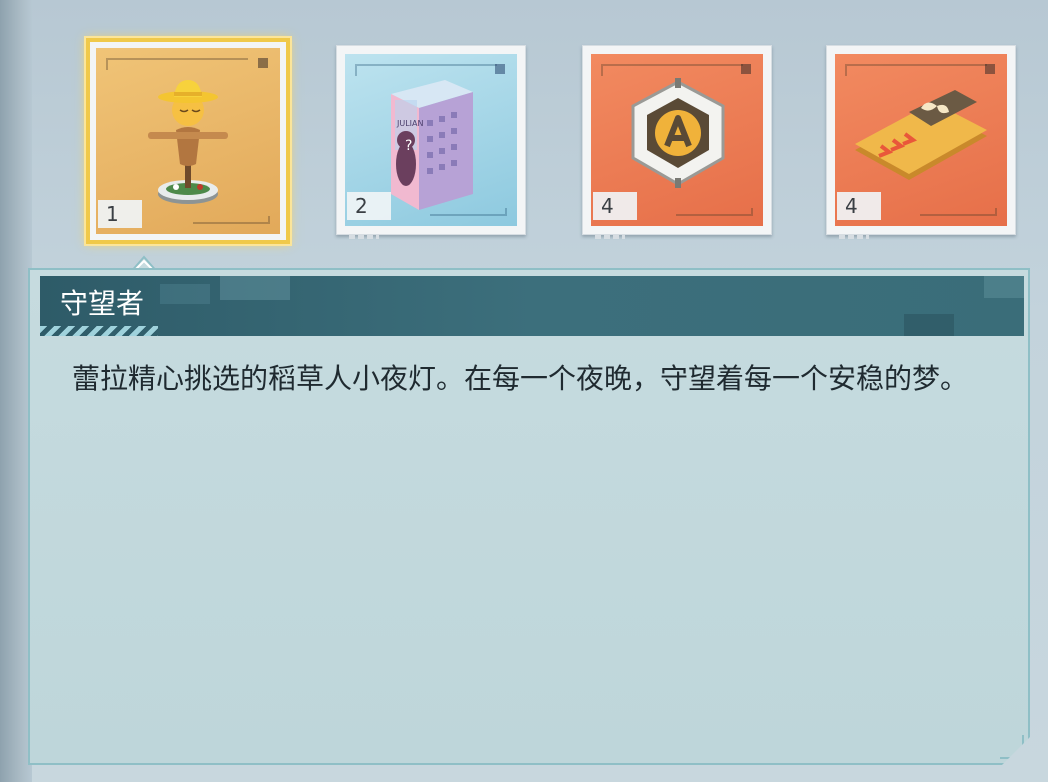  What do you see at coordinates (1012, 747) in the screenshot?
I see `panel-corner-decoration` at bounding box center [1012, 747].